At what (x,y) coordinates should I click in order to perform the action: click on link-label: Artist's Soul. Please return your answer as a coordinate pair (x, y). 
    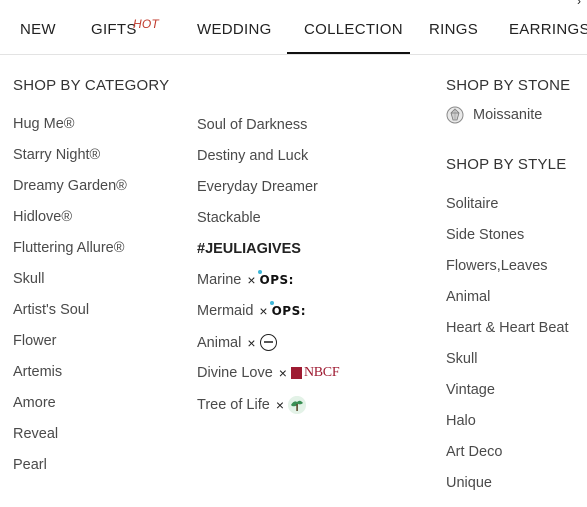
    Looking at the image, I should click on (51, 310).